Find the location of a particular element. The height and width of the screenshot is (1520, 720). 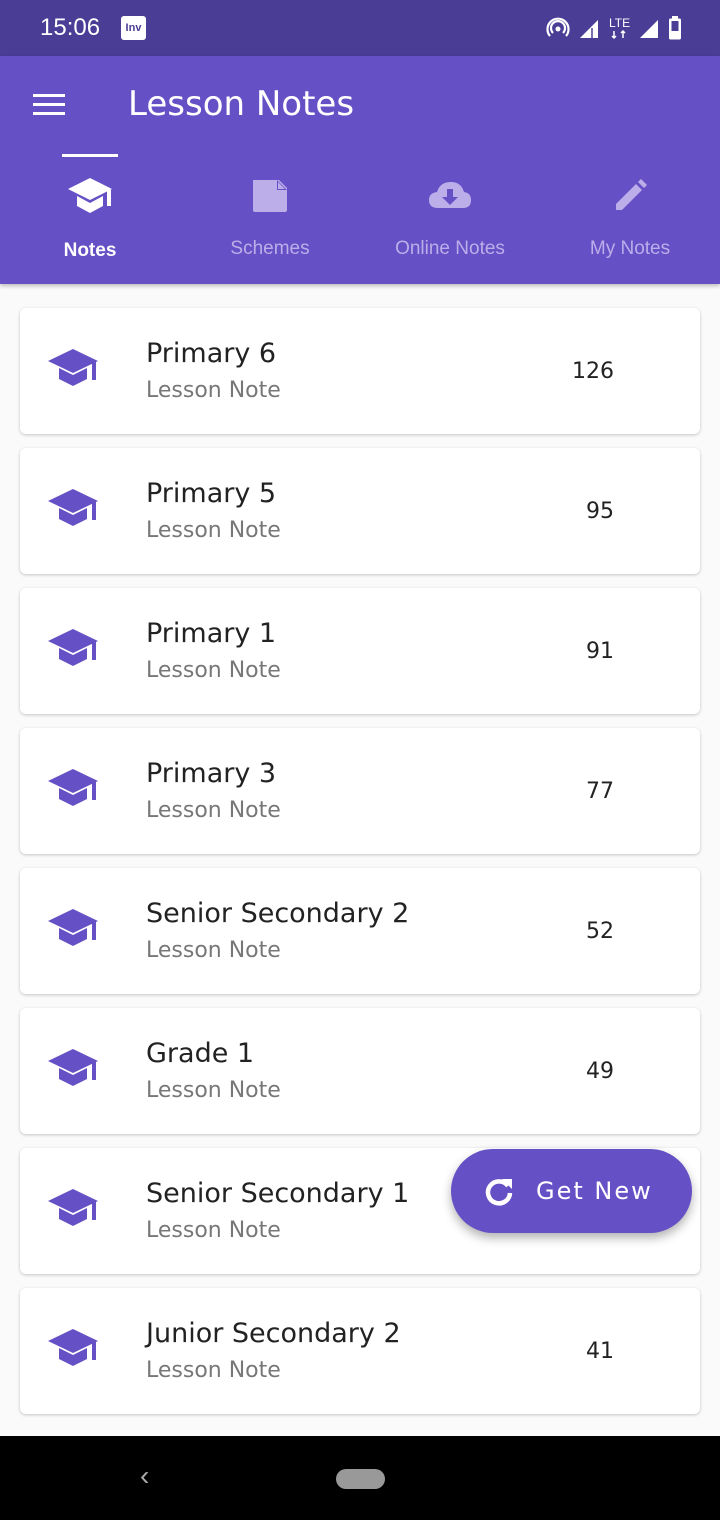

note-title: Junior Secondary 2 is located at coordinates (273, 1333).